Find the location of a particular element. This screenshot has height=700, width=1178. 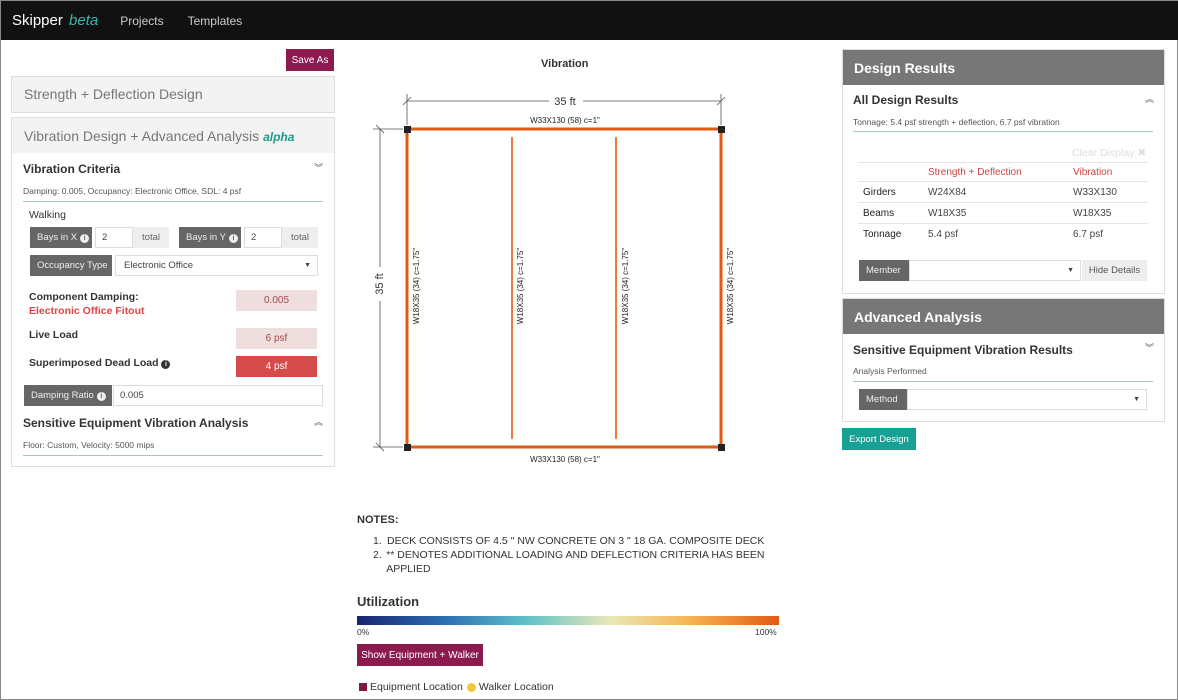

member-select: ▼ is located at coordinates (995, 270).